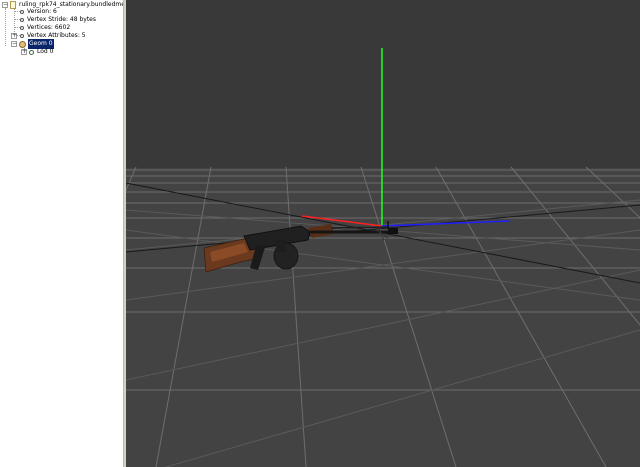  I want to click on tree-connector, so click(5, 27).